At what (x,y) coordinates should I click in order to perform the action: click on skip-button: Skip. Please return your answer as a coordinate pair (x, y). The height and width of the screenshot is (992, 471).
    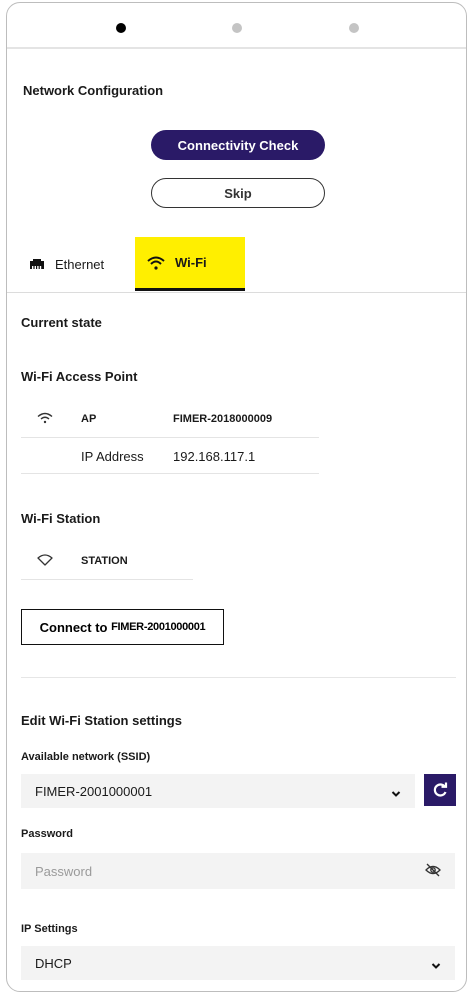
    Looking at the image, I should click on (238, 193).